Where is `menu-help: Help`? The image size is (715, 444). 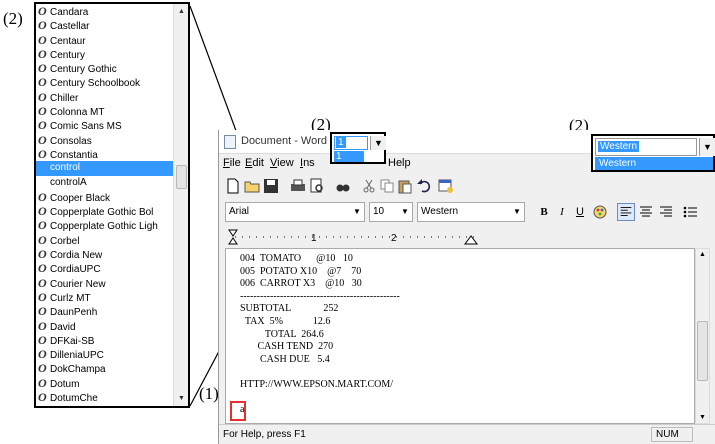 menu-help: Help is located at coordinates (399, 163).